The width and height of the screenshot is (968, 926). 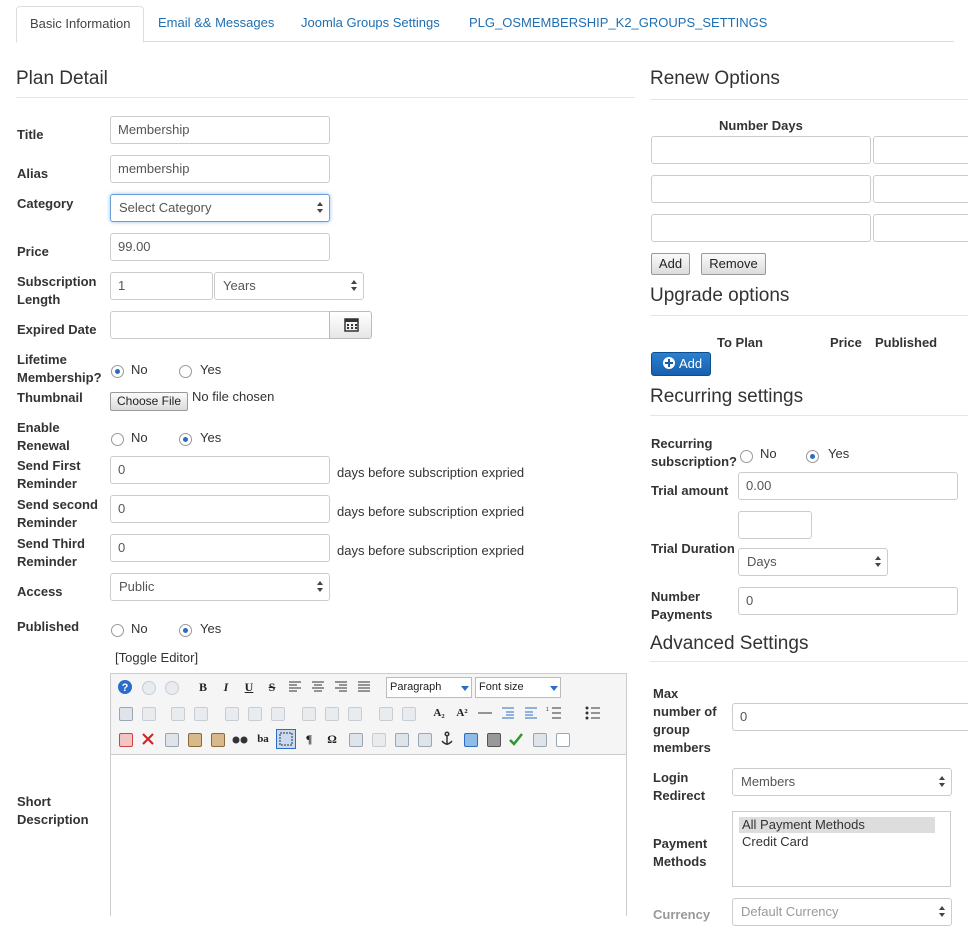 What do you see at coordinates (286, 739) in the screenshot?
I see `visual-aid-icon` at bounding box center [286, 739].